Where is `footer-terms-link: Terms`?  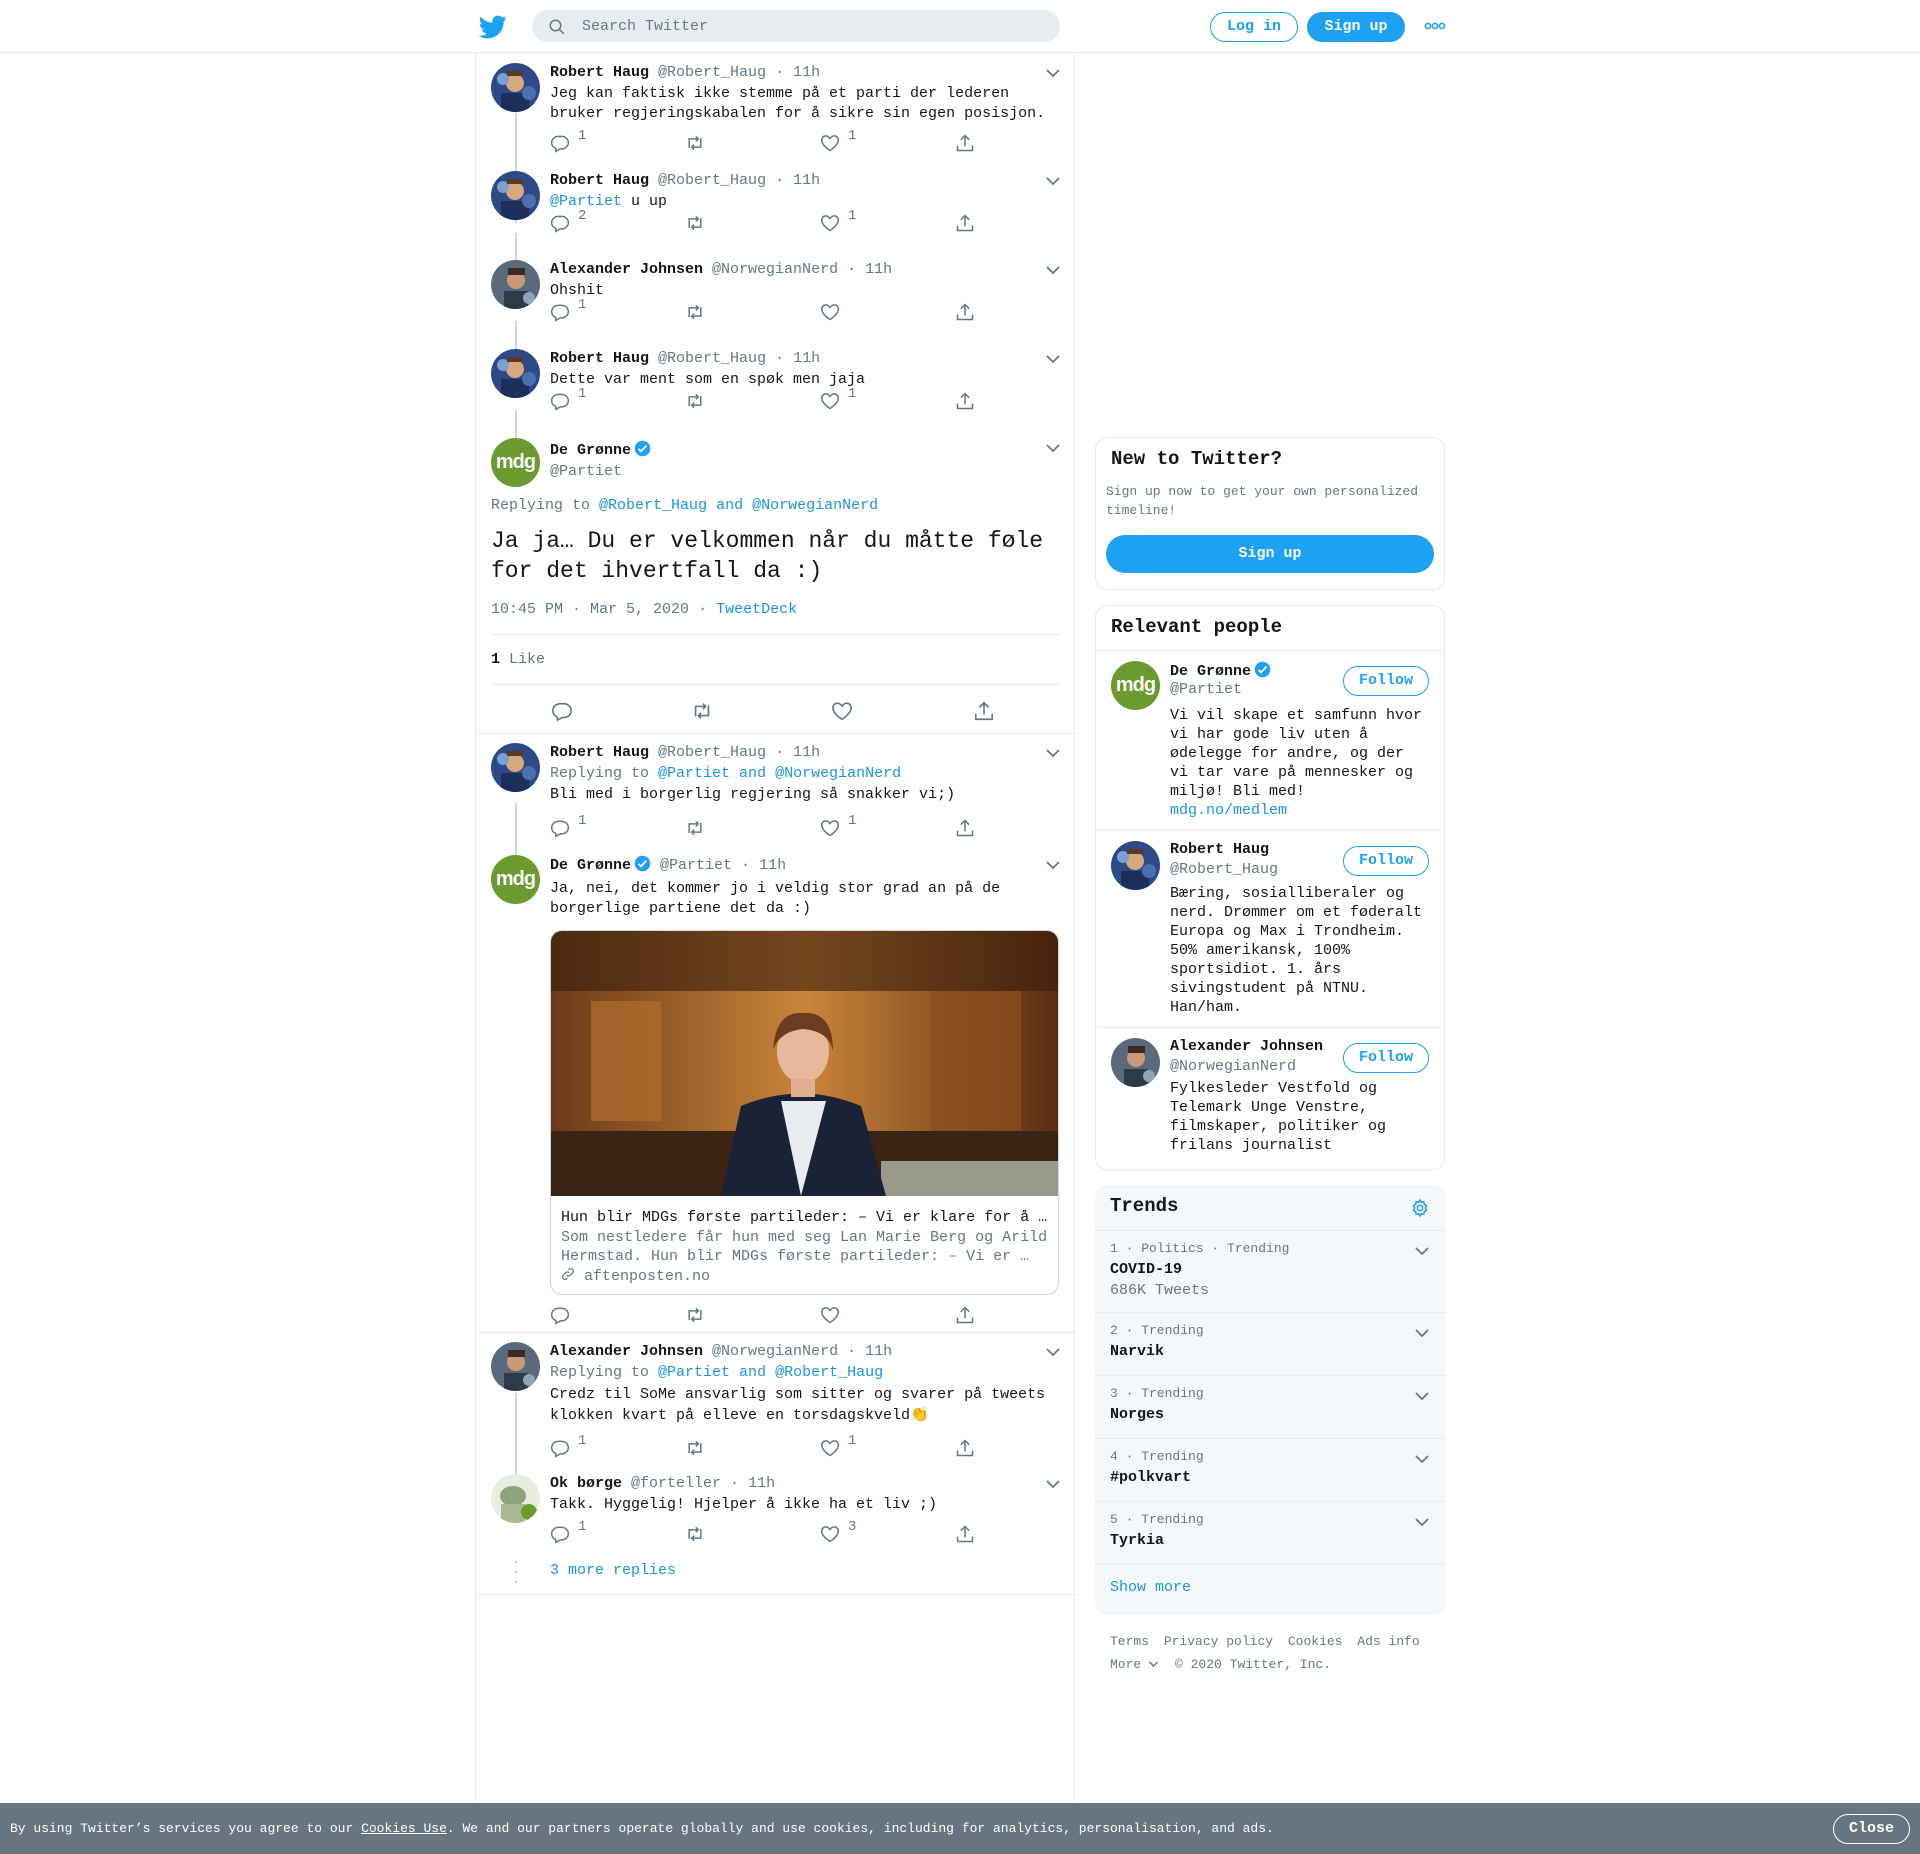 footer-terms-link: Terms is located at coordinates (1129, 1641).